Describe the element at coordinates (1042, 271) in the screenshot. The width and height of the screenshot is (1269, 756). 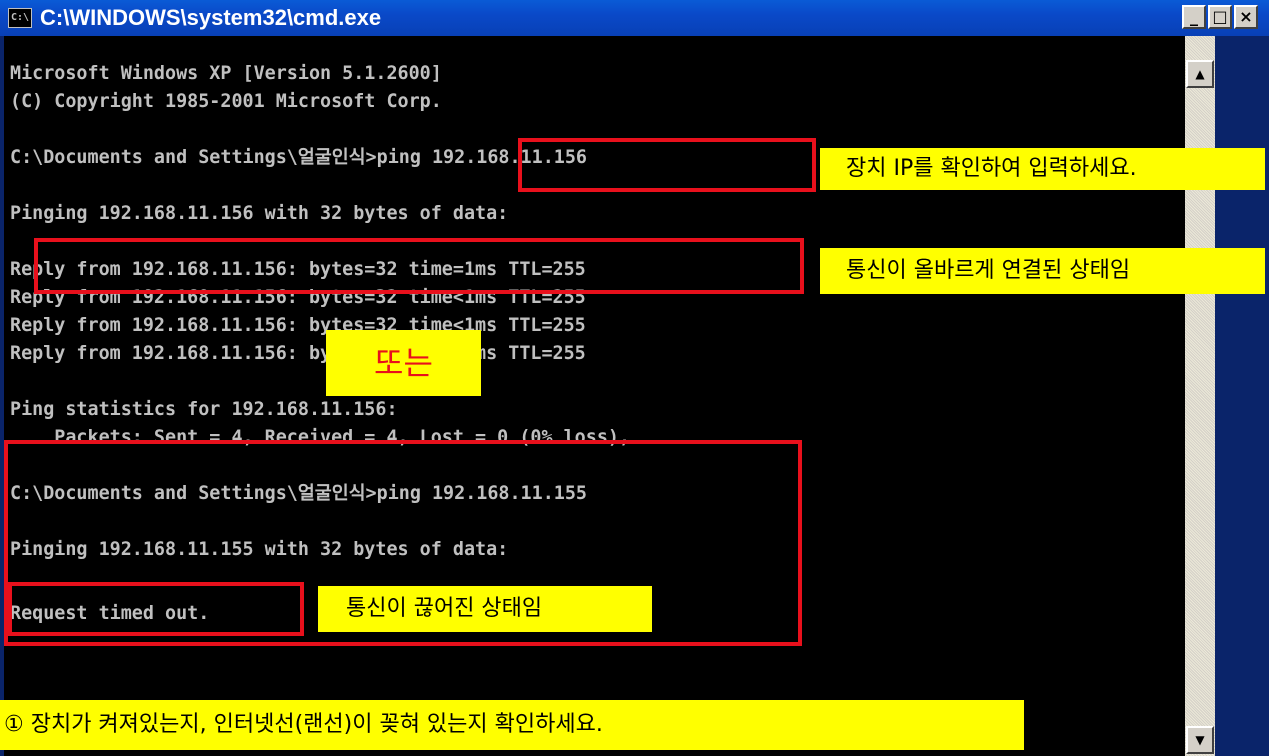
I see `connected-callout: 통신이 올바르게 연결된 상태임` at that location.